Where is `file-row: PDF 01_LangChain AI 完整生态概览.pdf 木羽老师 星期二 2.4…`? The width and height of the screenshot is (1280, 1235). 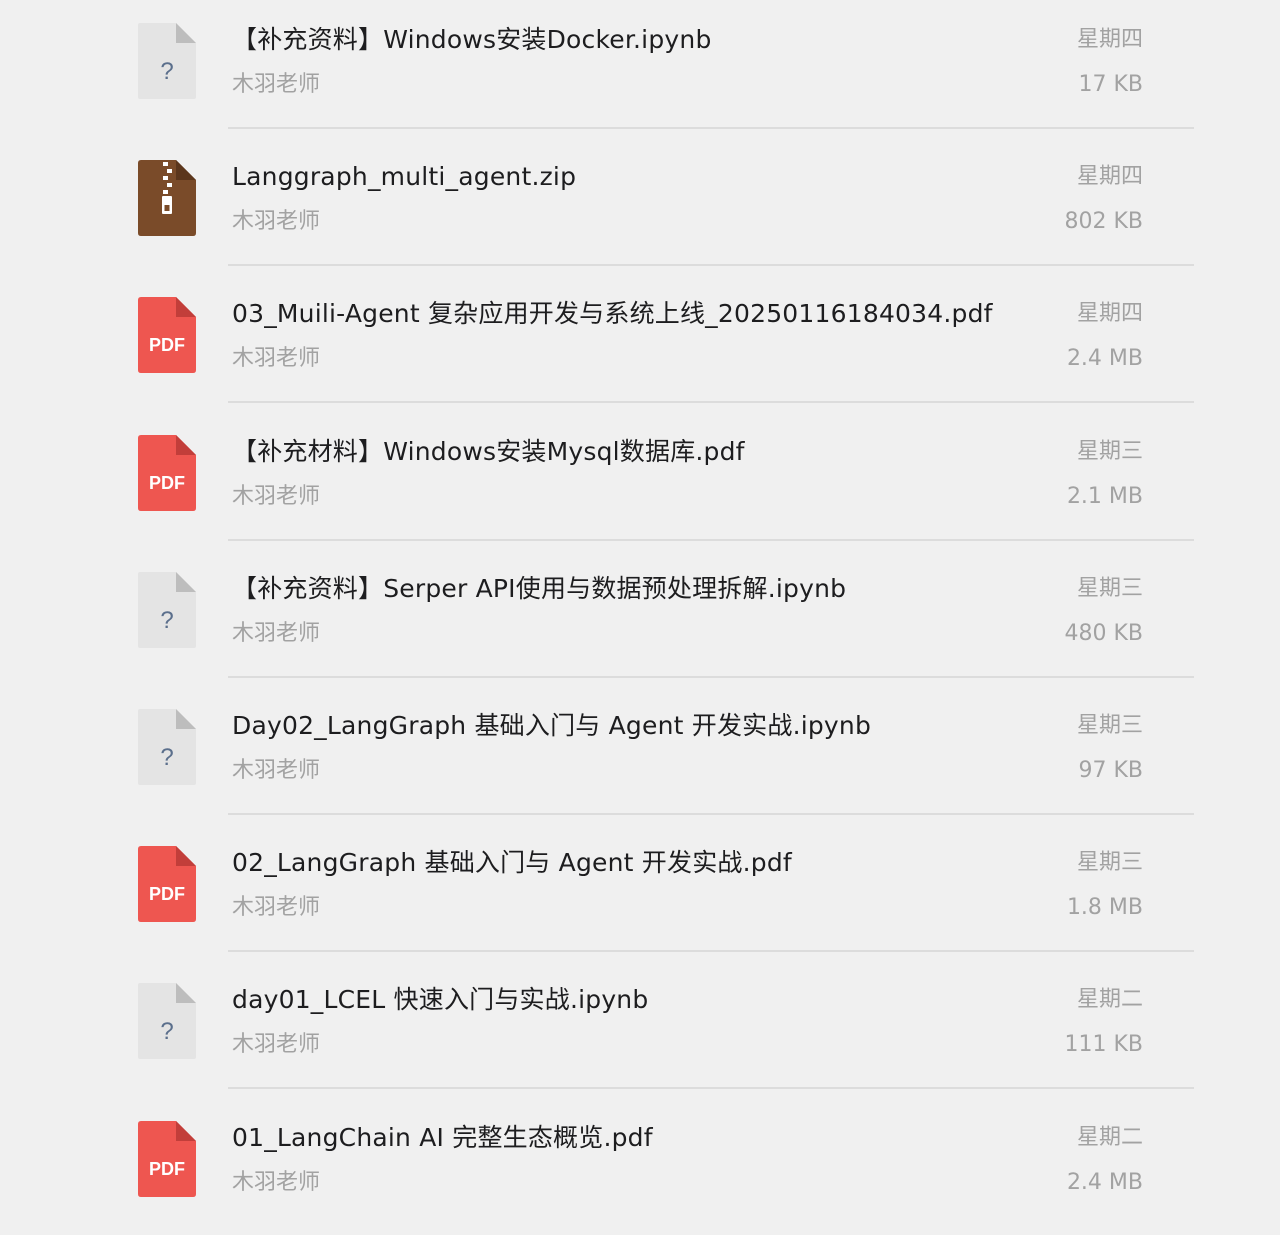
file-row: PDF 01_LangChain AI 完整生态概览.pdf 木羽老师 星期二 2.4… is located at coordinates (640, 1166).